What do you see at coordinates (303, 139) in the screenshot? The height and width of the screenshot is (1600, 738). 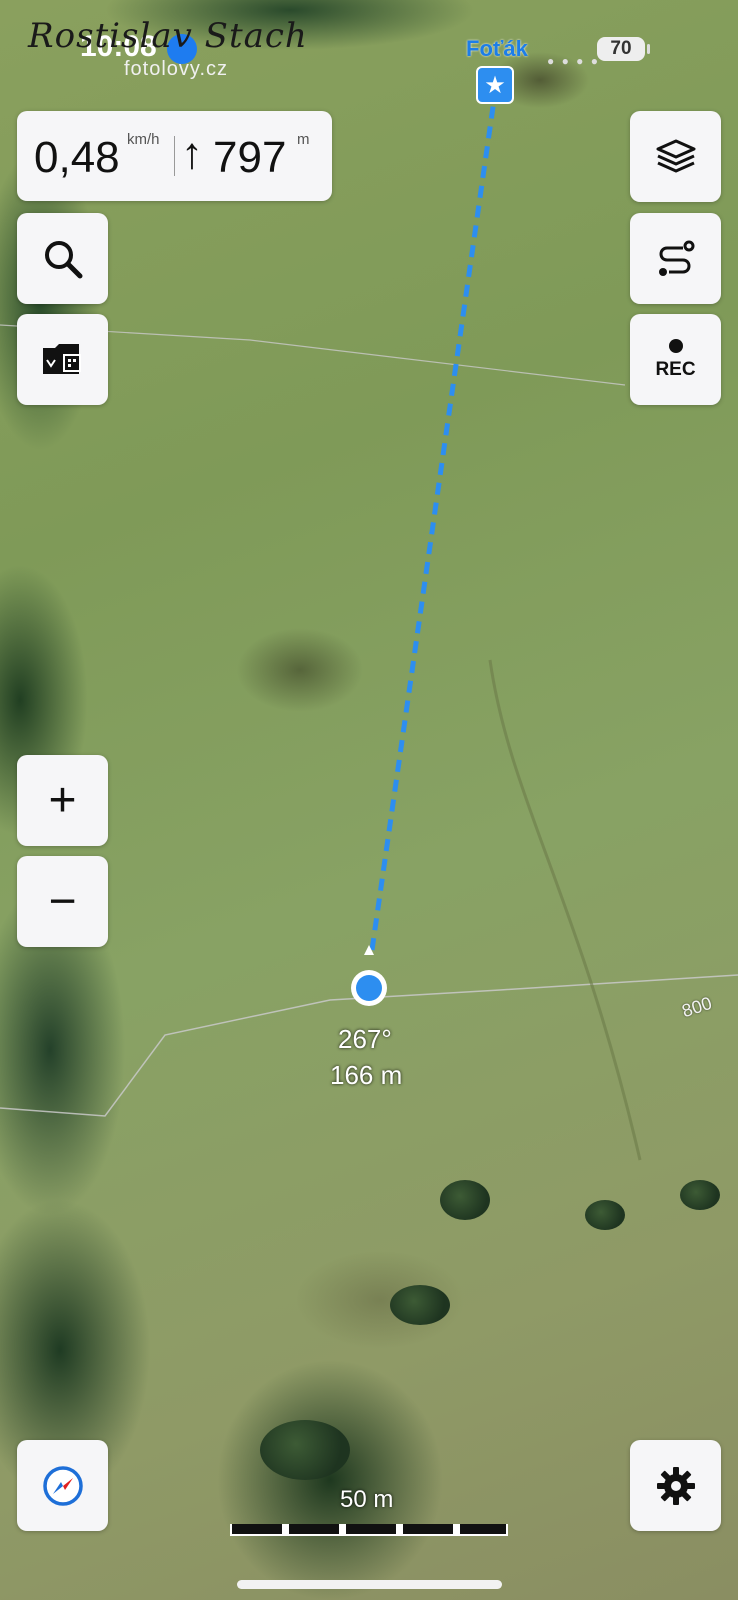 I see `altitude-unit: m` at bounding box center [303, 139].